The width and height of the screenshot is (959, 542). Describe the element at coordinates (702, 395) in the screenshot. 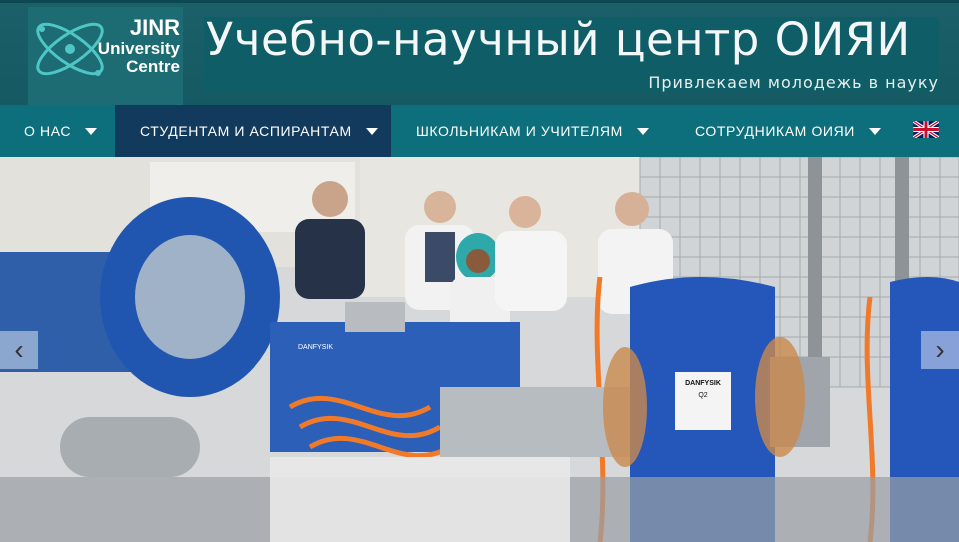

I see `magnet-id-label: Q2` at that location.